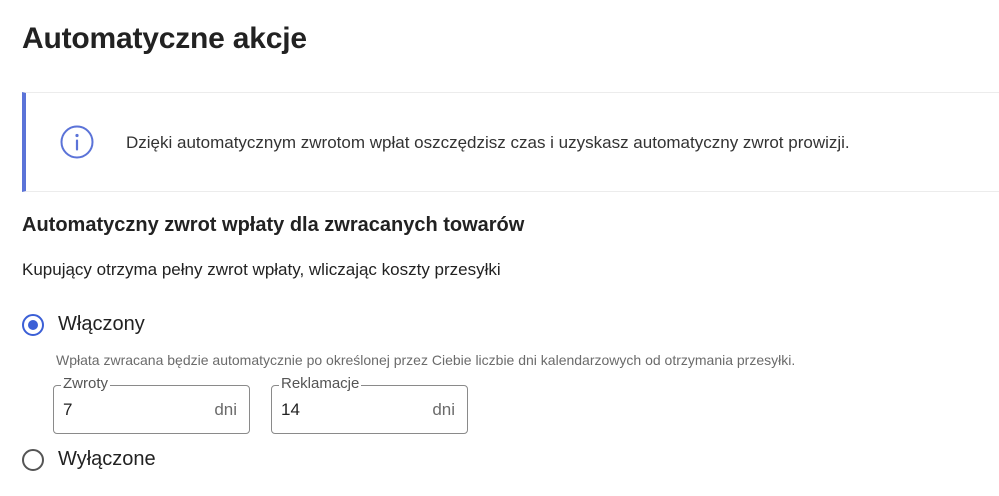  What do you see at coordinates (123, 410) in the screenshot?
I see `returns-days-input` at bounding box center [123, 410].